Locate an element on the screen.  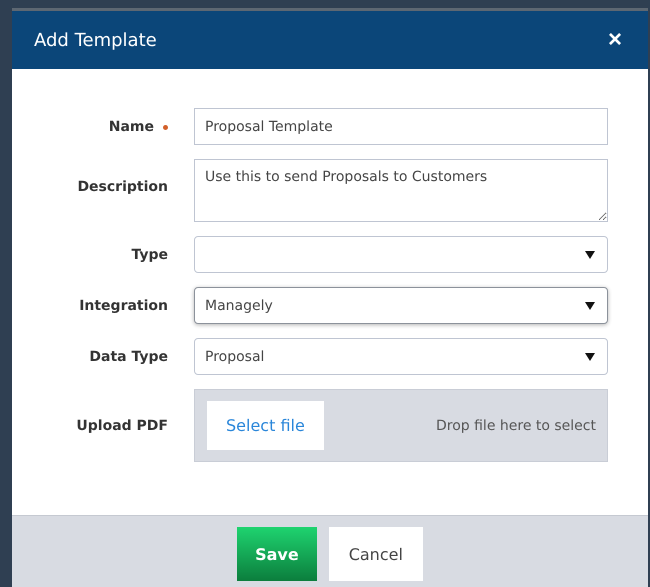
field-label: Data Type is located at coordinates (128, 356).